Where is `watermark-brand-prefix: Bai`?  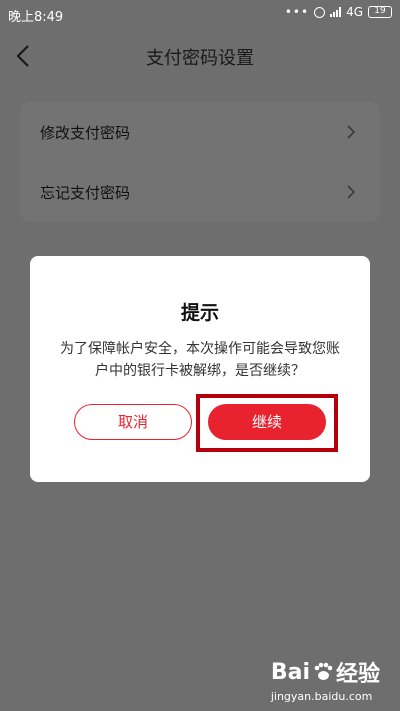 watermark-brand-prefix: Bai is located at coordinates (290, 672).